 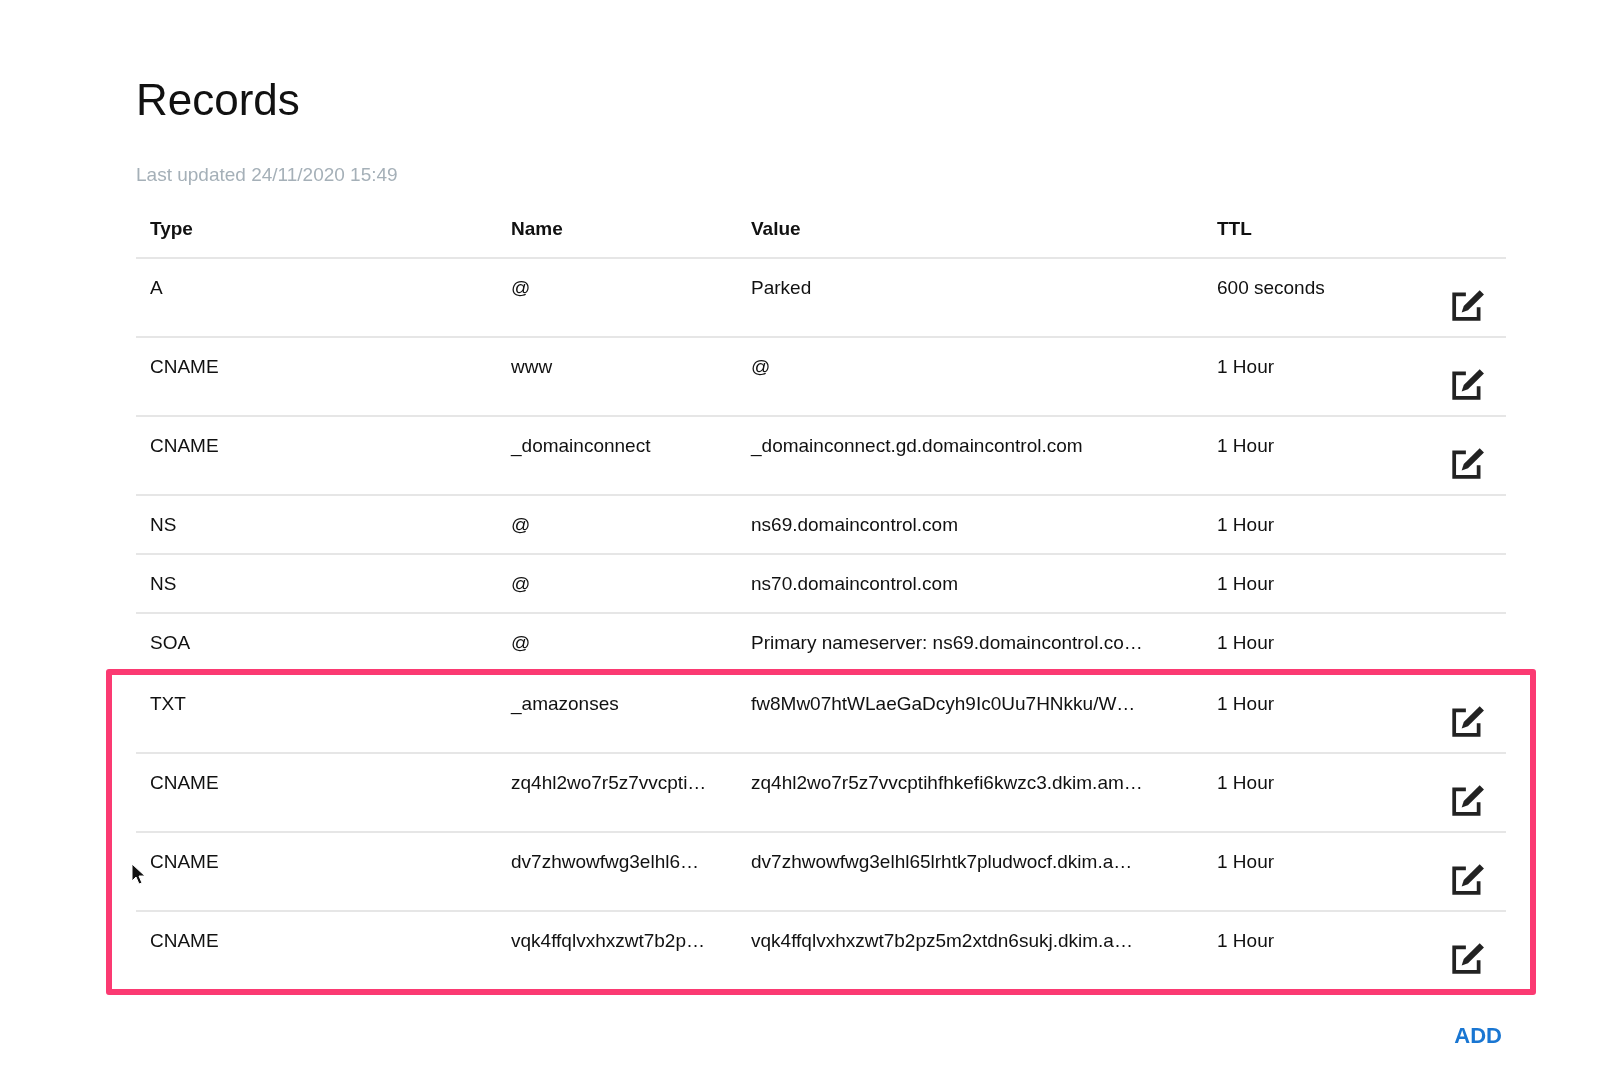 What do you see at coordinates (156, 287) in the screenshot?
I see `table-cell-text: A` at bounding box center [156, 287].